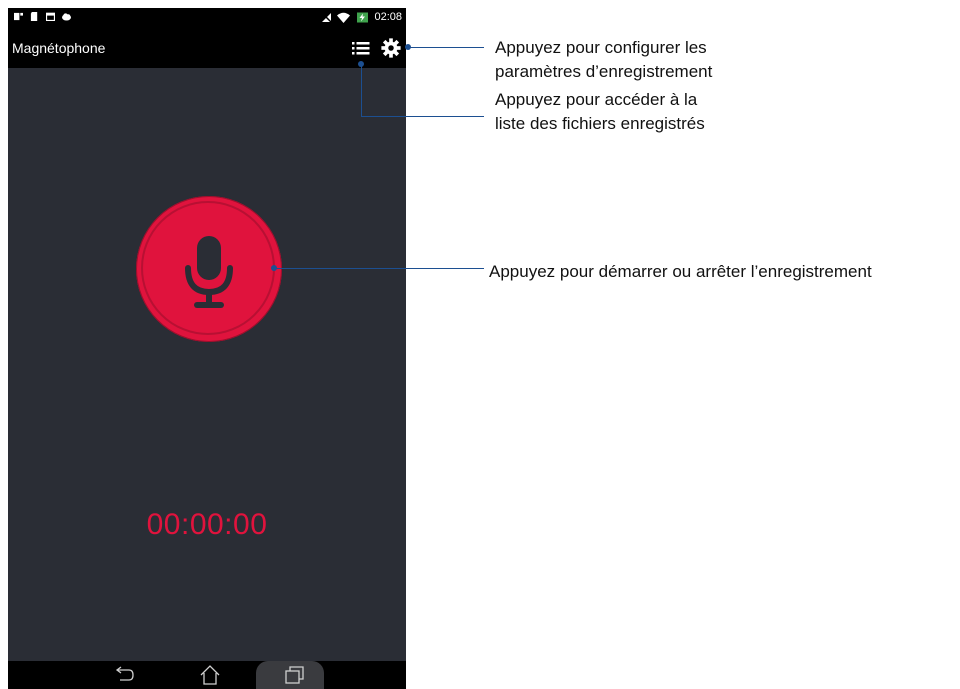  Describe the element at coordinates (124, 675) in the screenshot. I see `back-icon` at that location.